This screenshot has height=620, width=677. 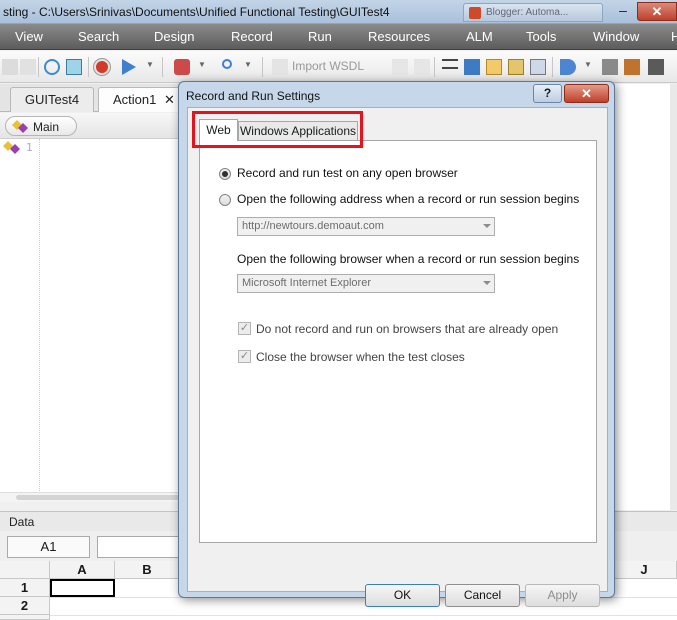 What do you see at coordinates (479, 36) in the screenshot?
I see `menu-alm: ALM` at bounding box center [479, 36].